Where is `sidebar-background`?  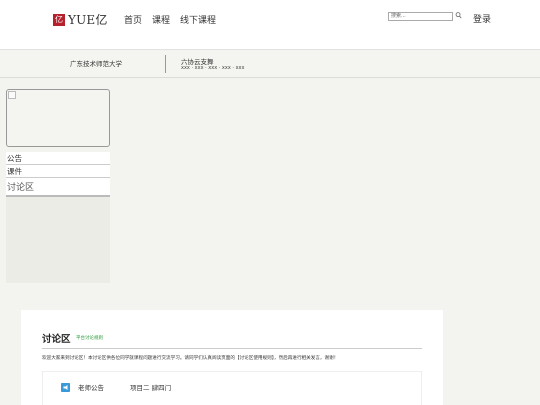 sidebar-background is located at coordinates (58, 240).